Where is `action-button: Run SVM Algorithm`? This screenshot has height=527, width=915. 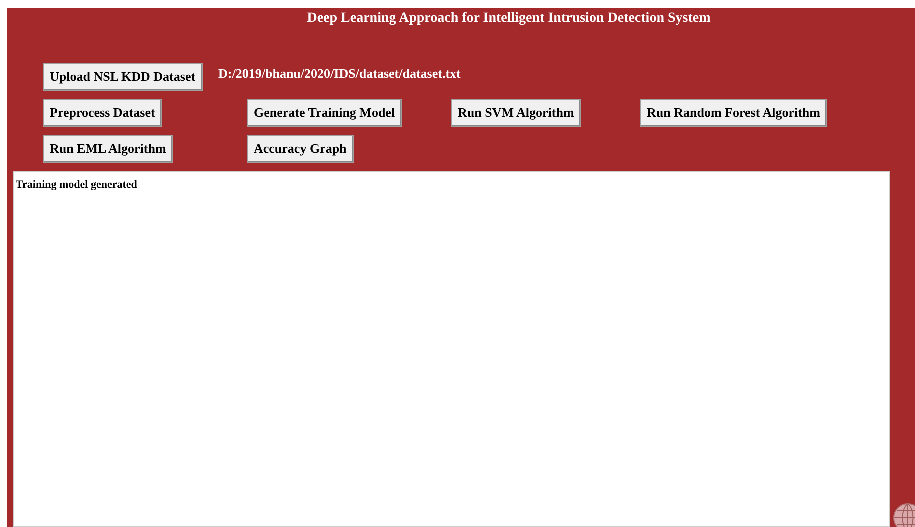
action-button: Run SVM Algorithm is located at coordinates (516, 113).